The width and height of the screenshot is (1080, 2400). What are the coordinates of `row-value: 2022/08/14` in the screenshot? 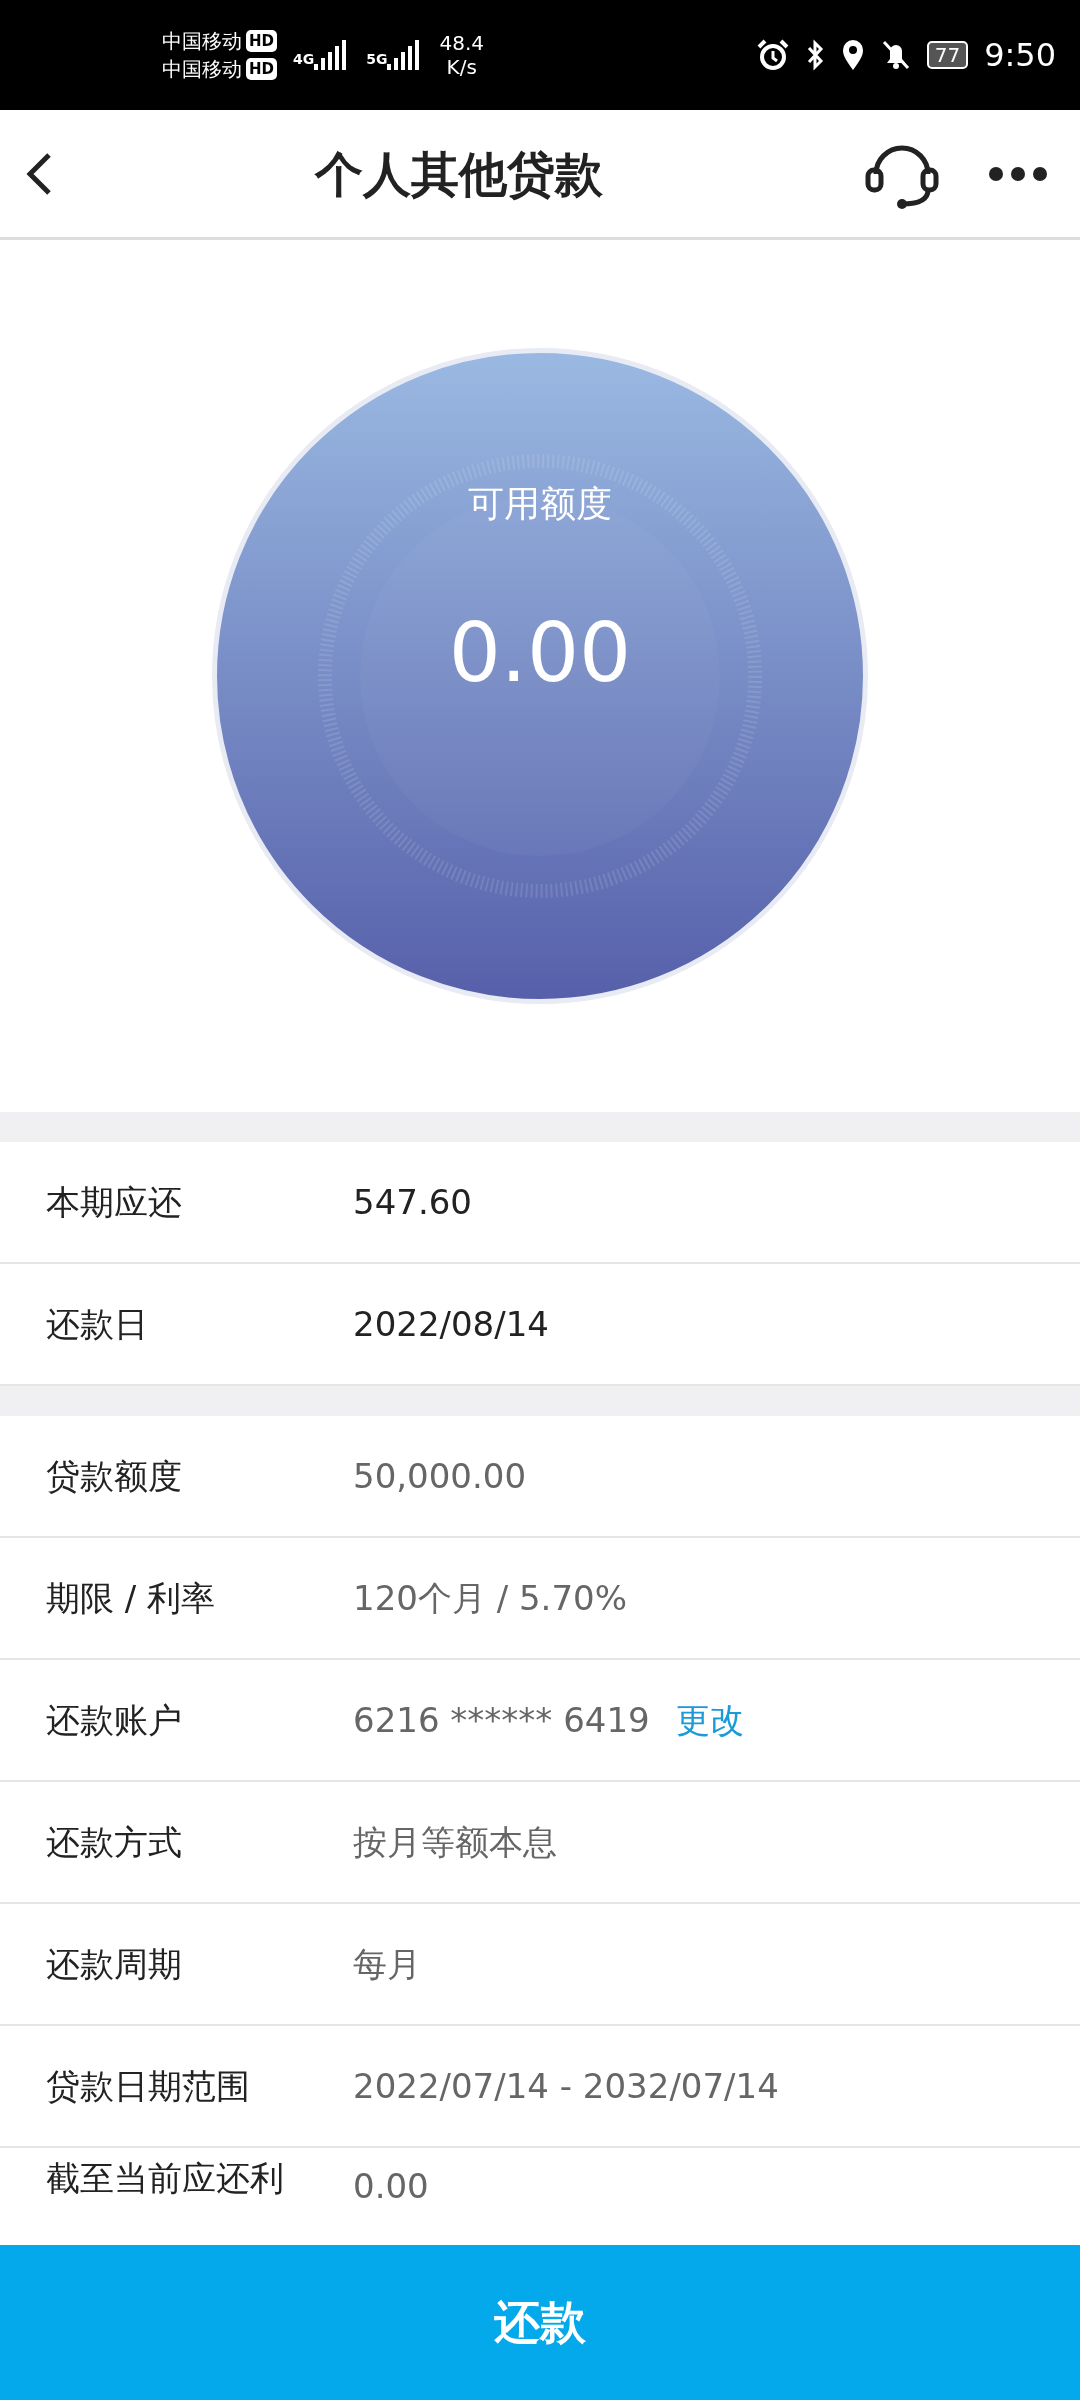 It's located at (451, 1324).